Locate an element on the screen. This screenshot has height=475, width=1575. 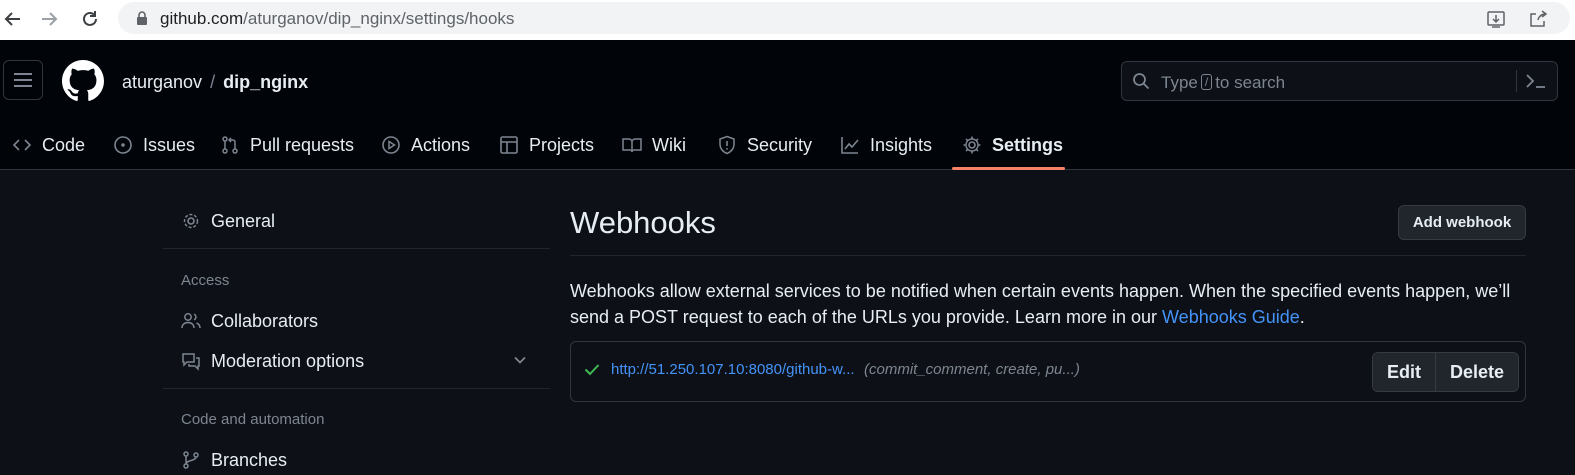
back-arrow-icon is located at coordinates (13, 19).